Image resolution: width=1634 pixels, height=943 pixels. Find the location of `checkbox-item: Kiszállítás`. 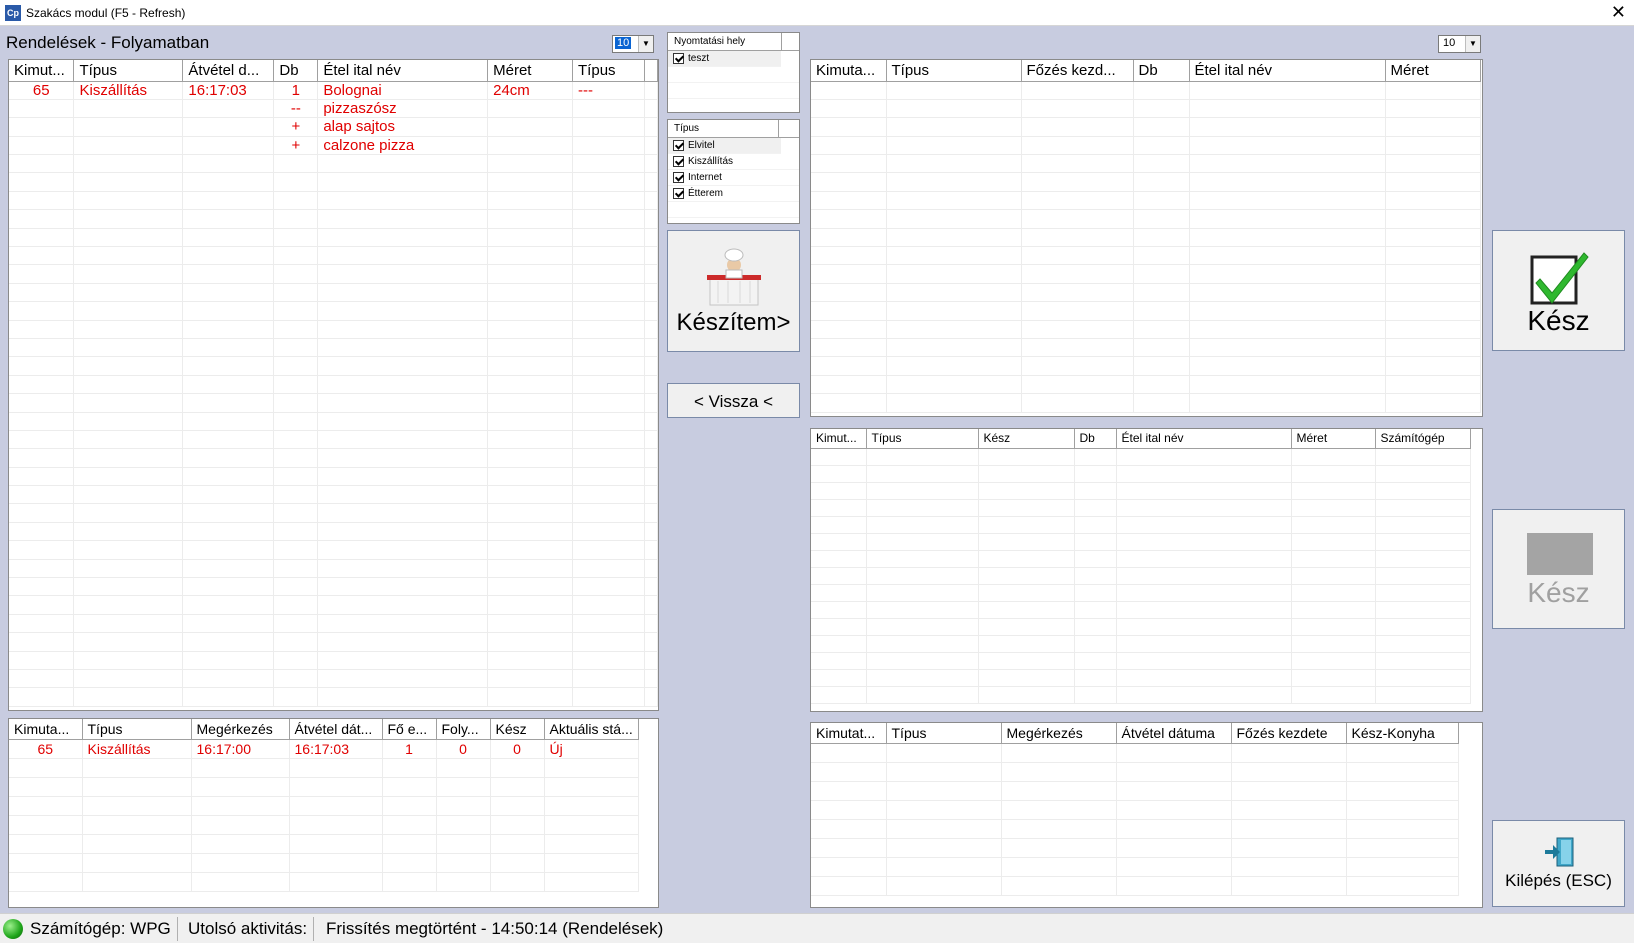

checkbox-item: Kiszállítás is located at coordinates (733, 162).